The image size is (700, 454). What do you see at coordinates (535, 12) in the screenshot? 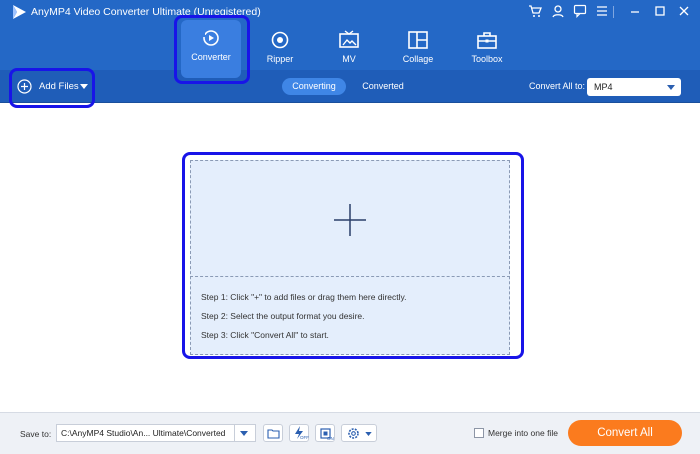
I see `cart-icon` at bounding box center [535, 12].